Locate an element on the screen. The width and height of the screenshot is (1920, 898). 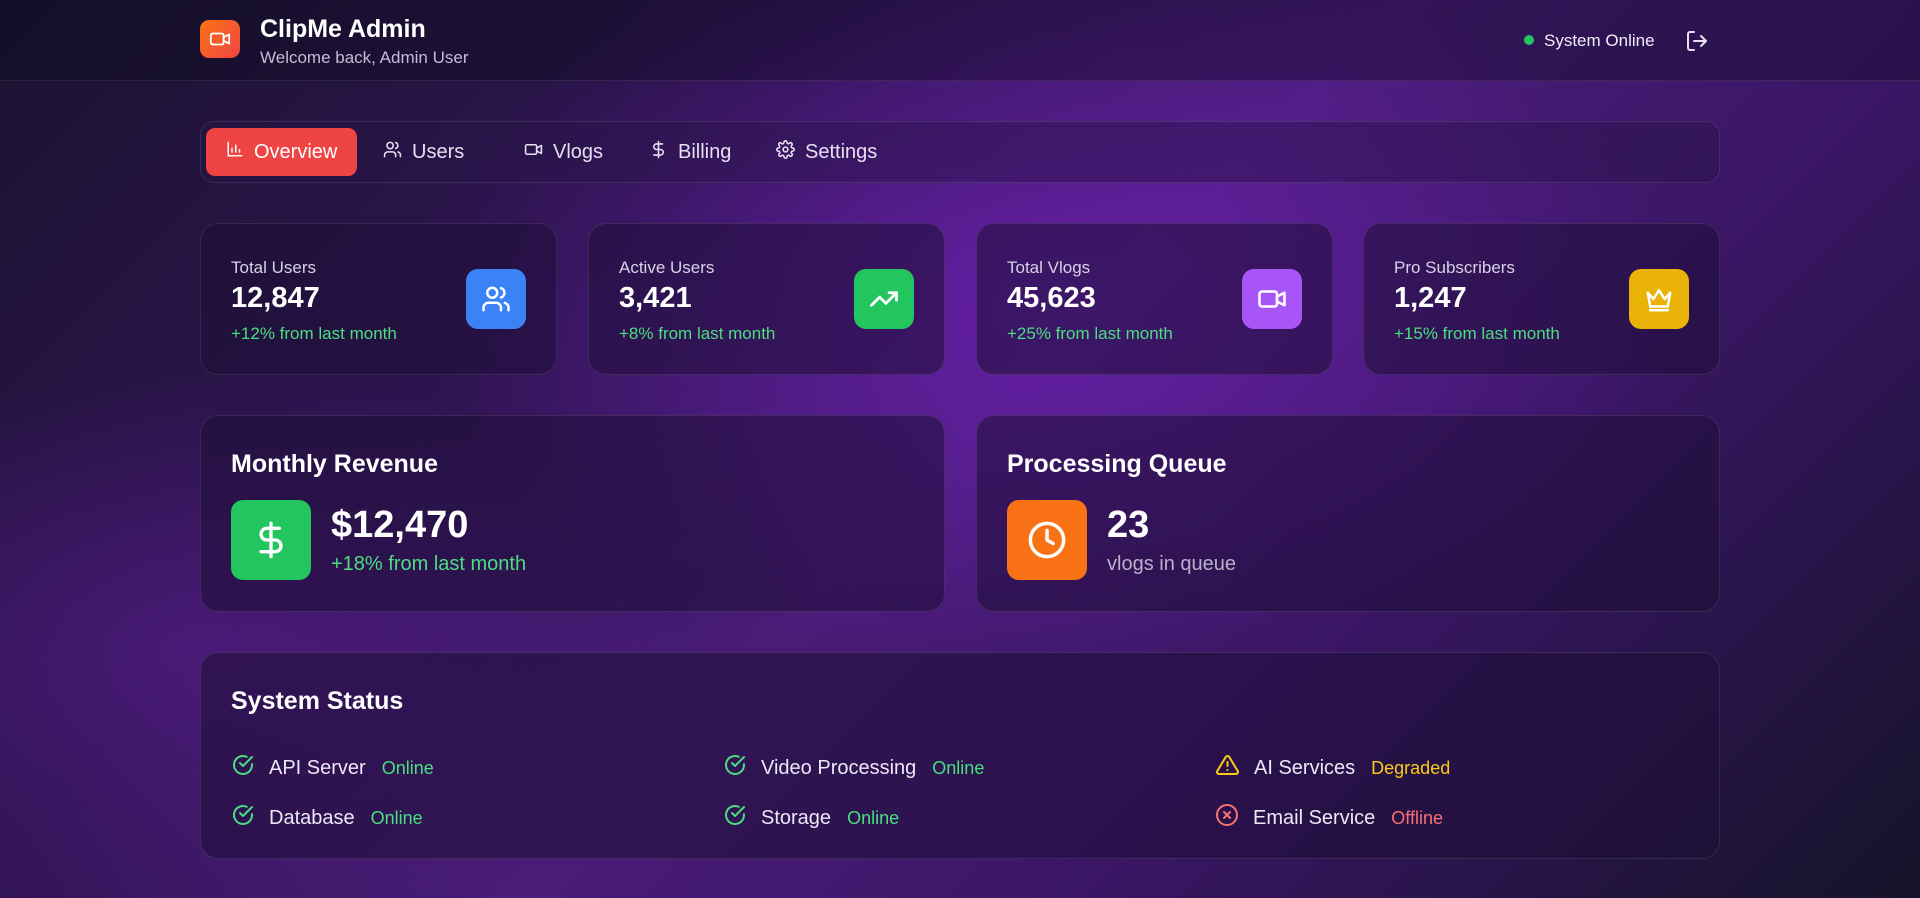
status-item-email-service: Email Service Offline is located at coordinates (1329, 818).